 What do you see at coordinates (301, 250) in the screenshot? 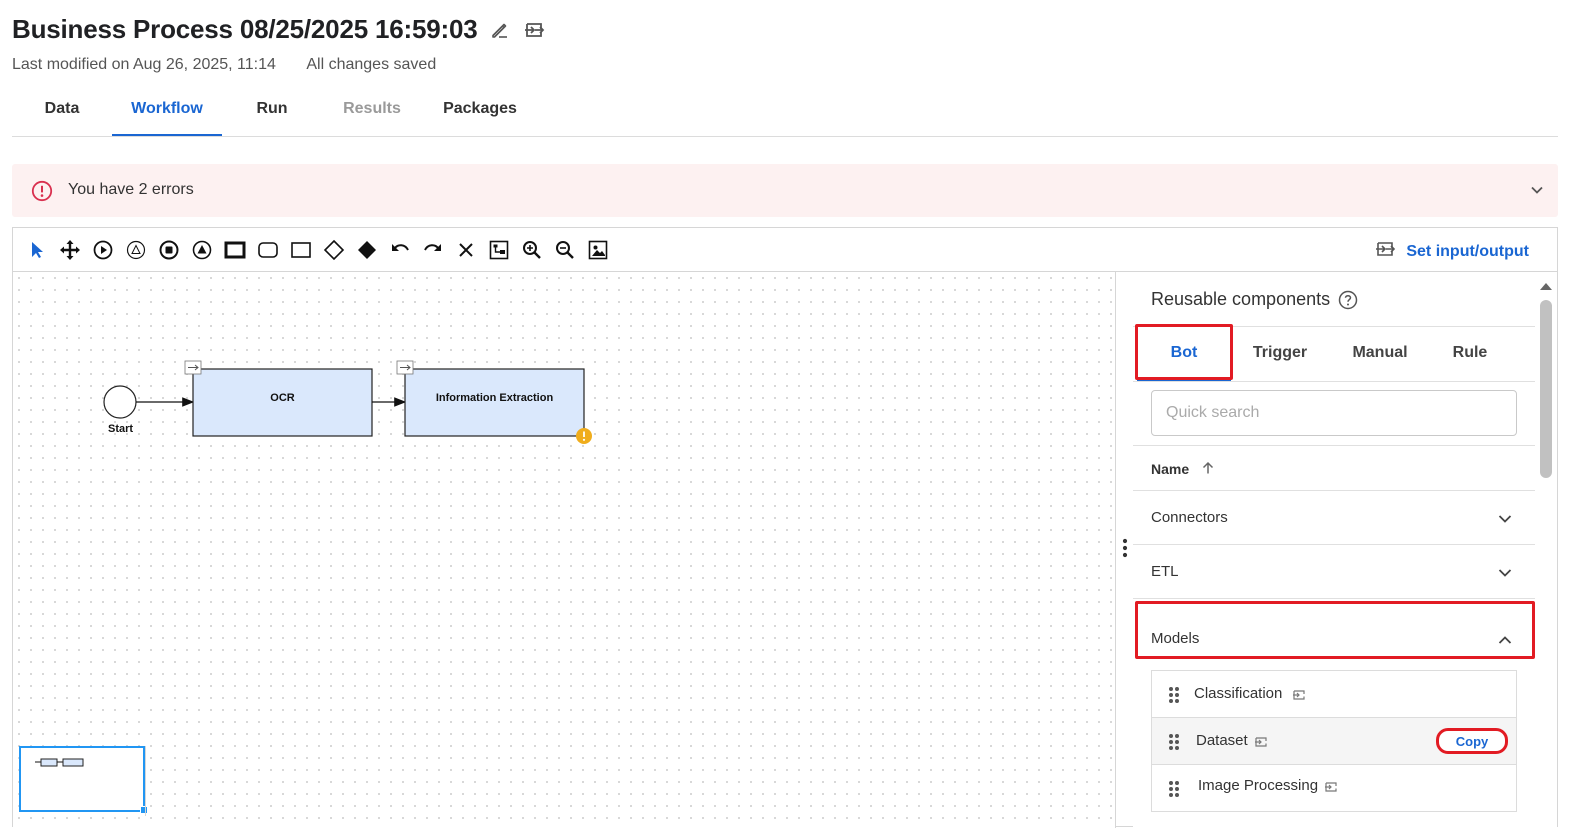
I see `task-icon` at bounding box center [301, 250].